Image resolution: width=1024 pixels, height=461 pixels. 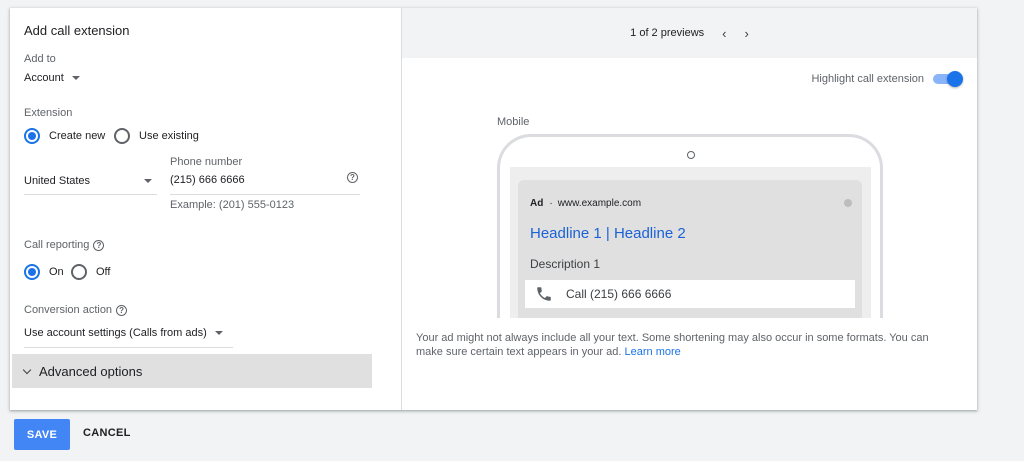 What do you see at coordinates (608, 233) in the screenshot?
I see `ad-headline: Headline 1 | Headline 2` at bounding box center [608, 233].